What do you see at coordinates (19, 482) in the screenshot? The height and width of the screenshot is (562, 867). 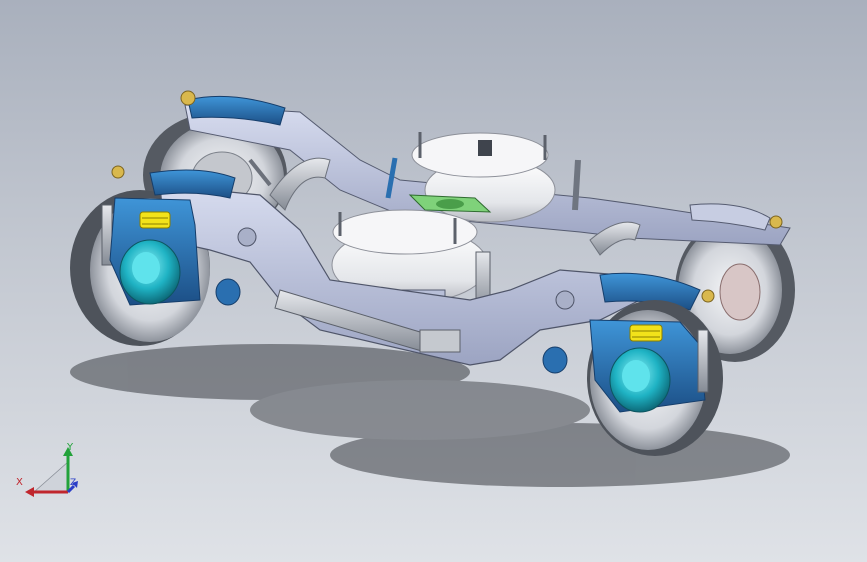 I see `x-axis-label: X` at bounding box center [19, 482].